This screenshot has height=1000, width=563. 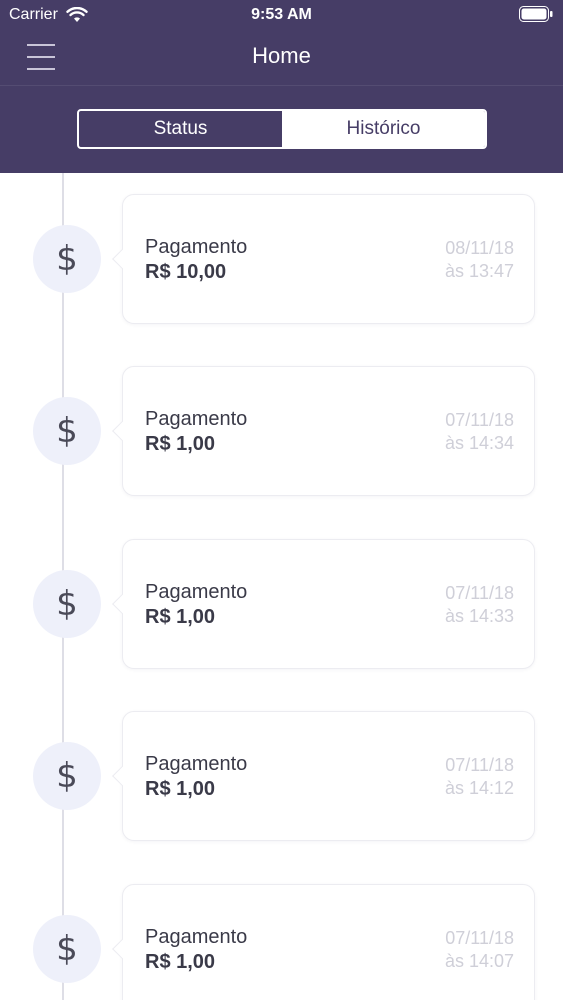 What do you see at coordinates (383, 129) in the screenshot?
I see `tab-historico: Histórico` at bounding box center [383, 129].